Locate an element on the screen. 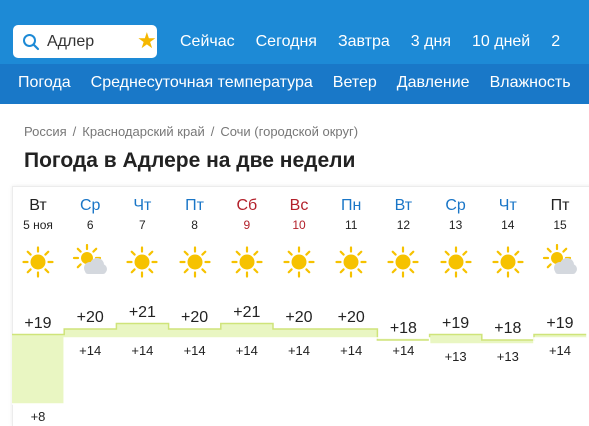 The width and height of the screenshot is (589, 426). day-date: 5 ноя is located at coordinates (38, 225).